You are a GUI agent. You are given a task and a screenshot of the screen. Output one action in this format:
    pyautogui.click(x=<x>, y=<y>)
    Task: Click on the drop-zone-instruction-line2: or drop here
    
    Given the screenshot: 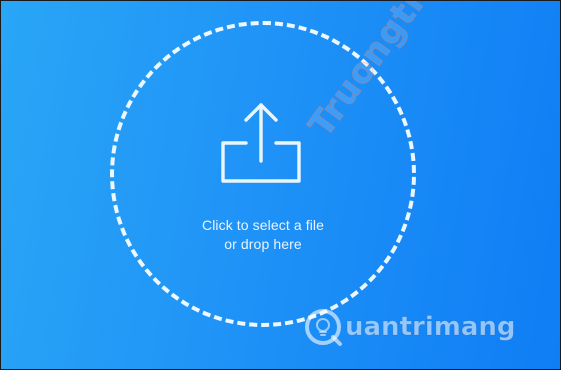 What is the action you would take?
    pyautogui.click(x=263, y=244)
    